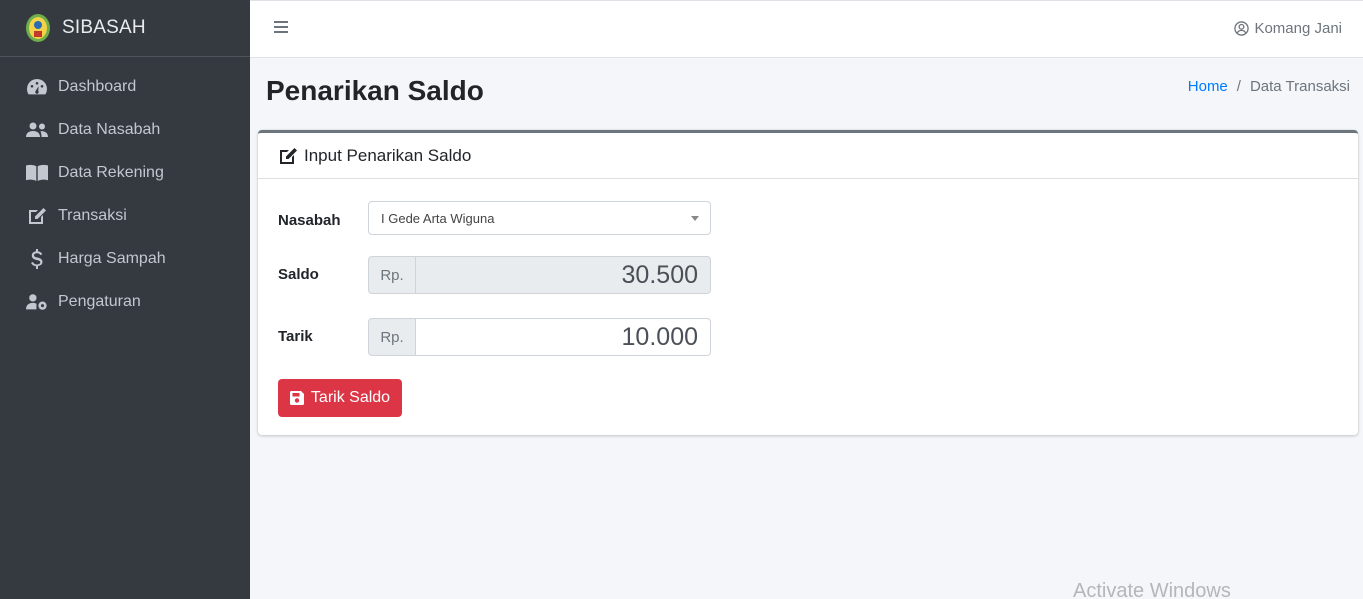  What do you see at coordinates (563, 275) in the screenshot?
I see `saldo-field: 30.500` at bounding box center [563, 275].